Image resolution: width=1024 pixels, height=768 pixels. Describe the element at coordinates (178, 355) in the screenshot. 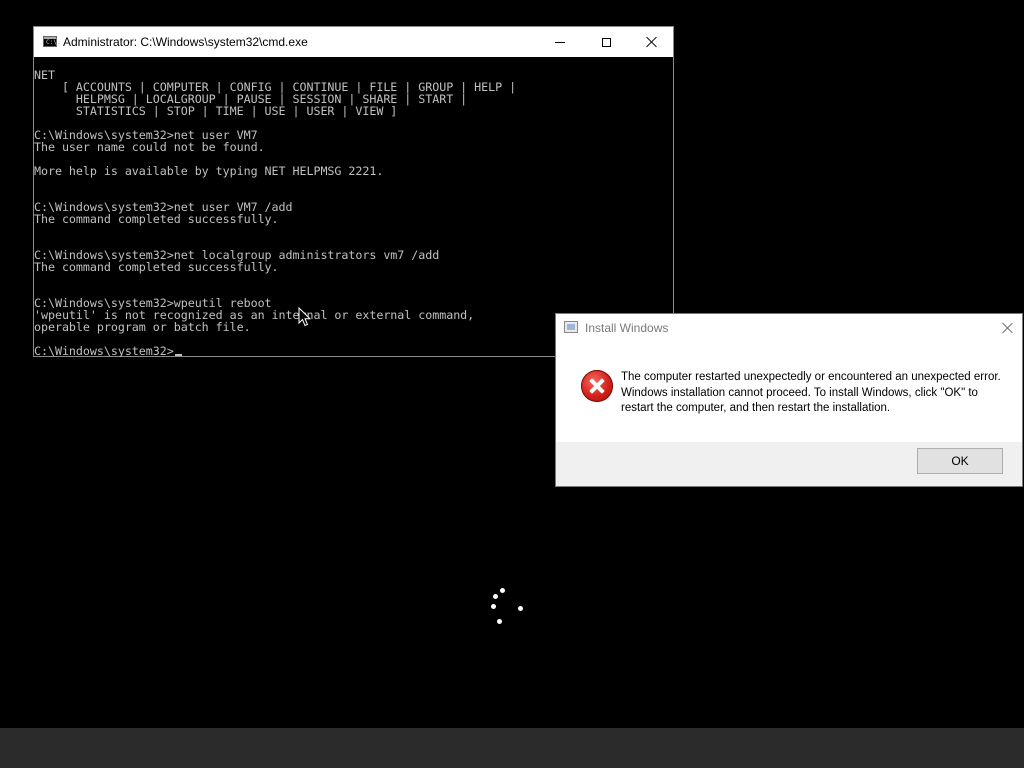

I see `text-cursor` at that location.